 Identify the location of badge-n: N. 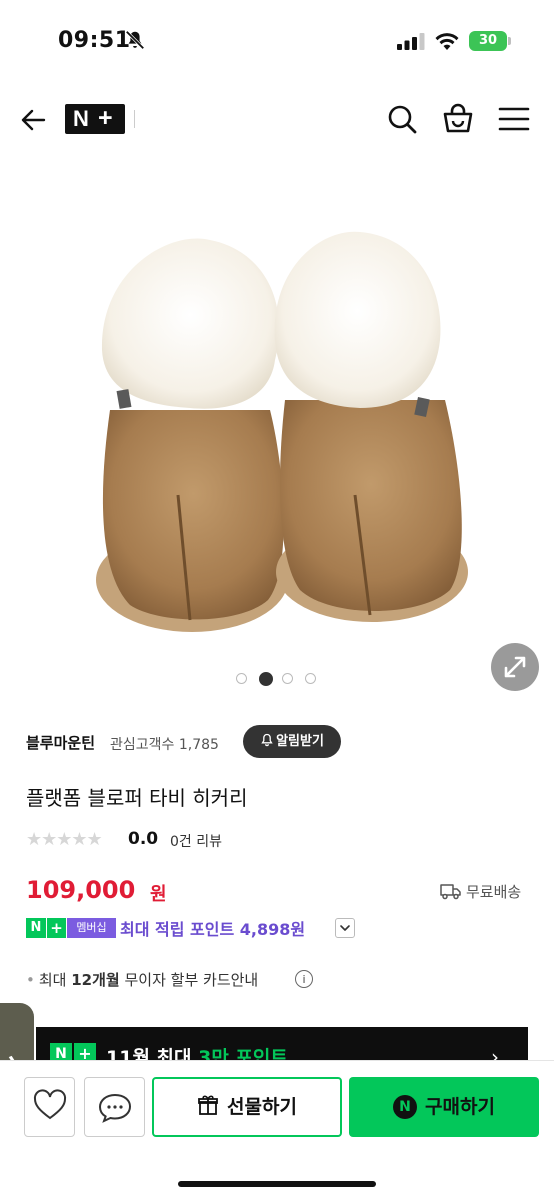
(36, 928).